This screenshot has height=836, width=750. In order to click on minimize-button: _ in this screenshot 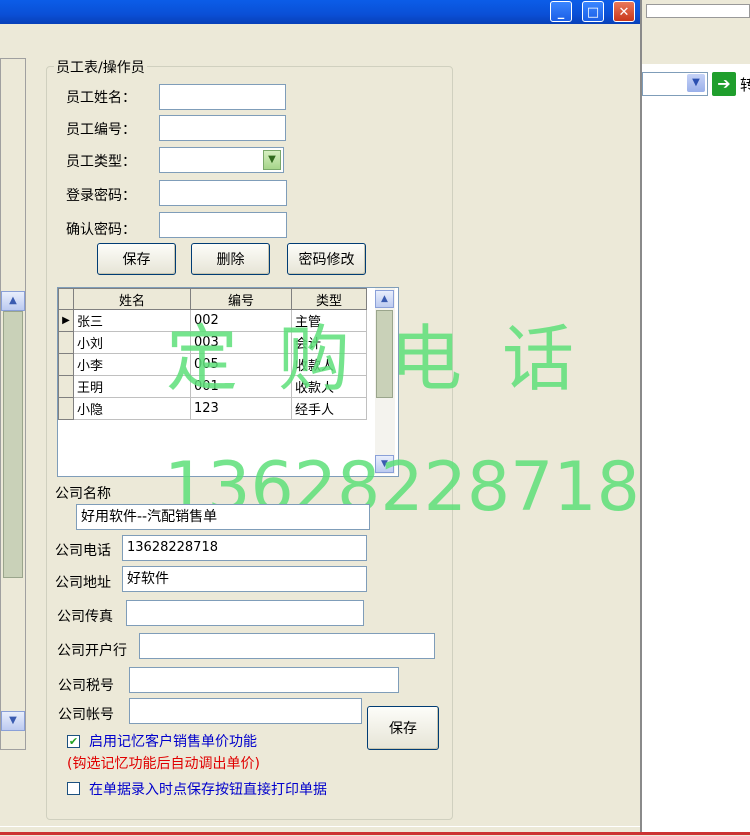, I will do `click(561, 11)`.